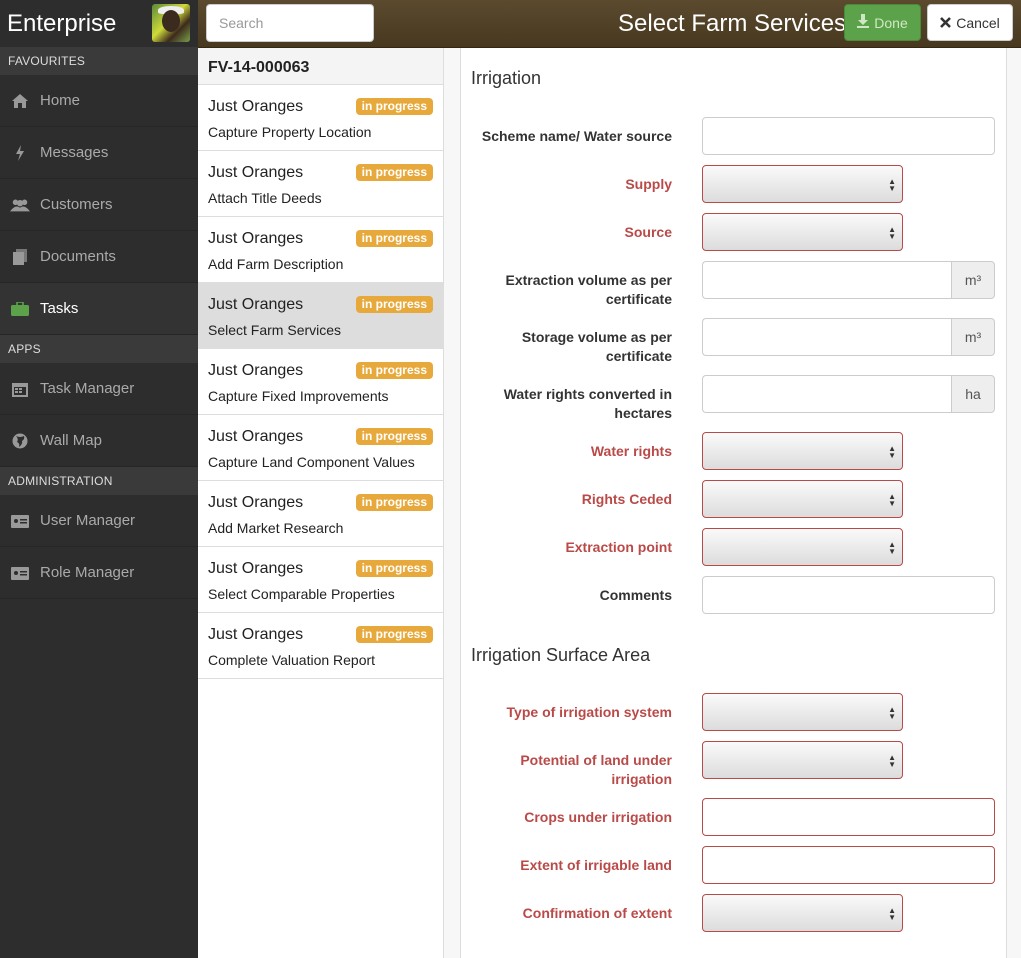 This screenshot has height=958, width=1021. I want to click on crops-label: Crops under irrigation, so click(598, 817).